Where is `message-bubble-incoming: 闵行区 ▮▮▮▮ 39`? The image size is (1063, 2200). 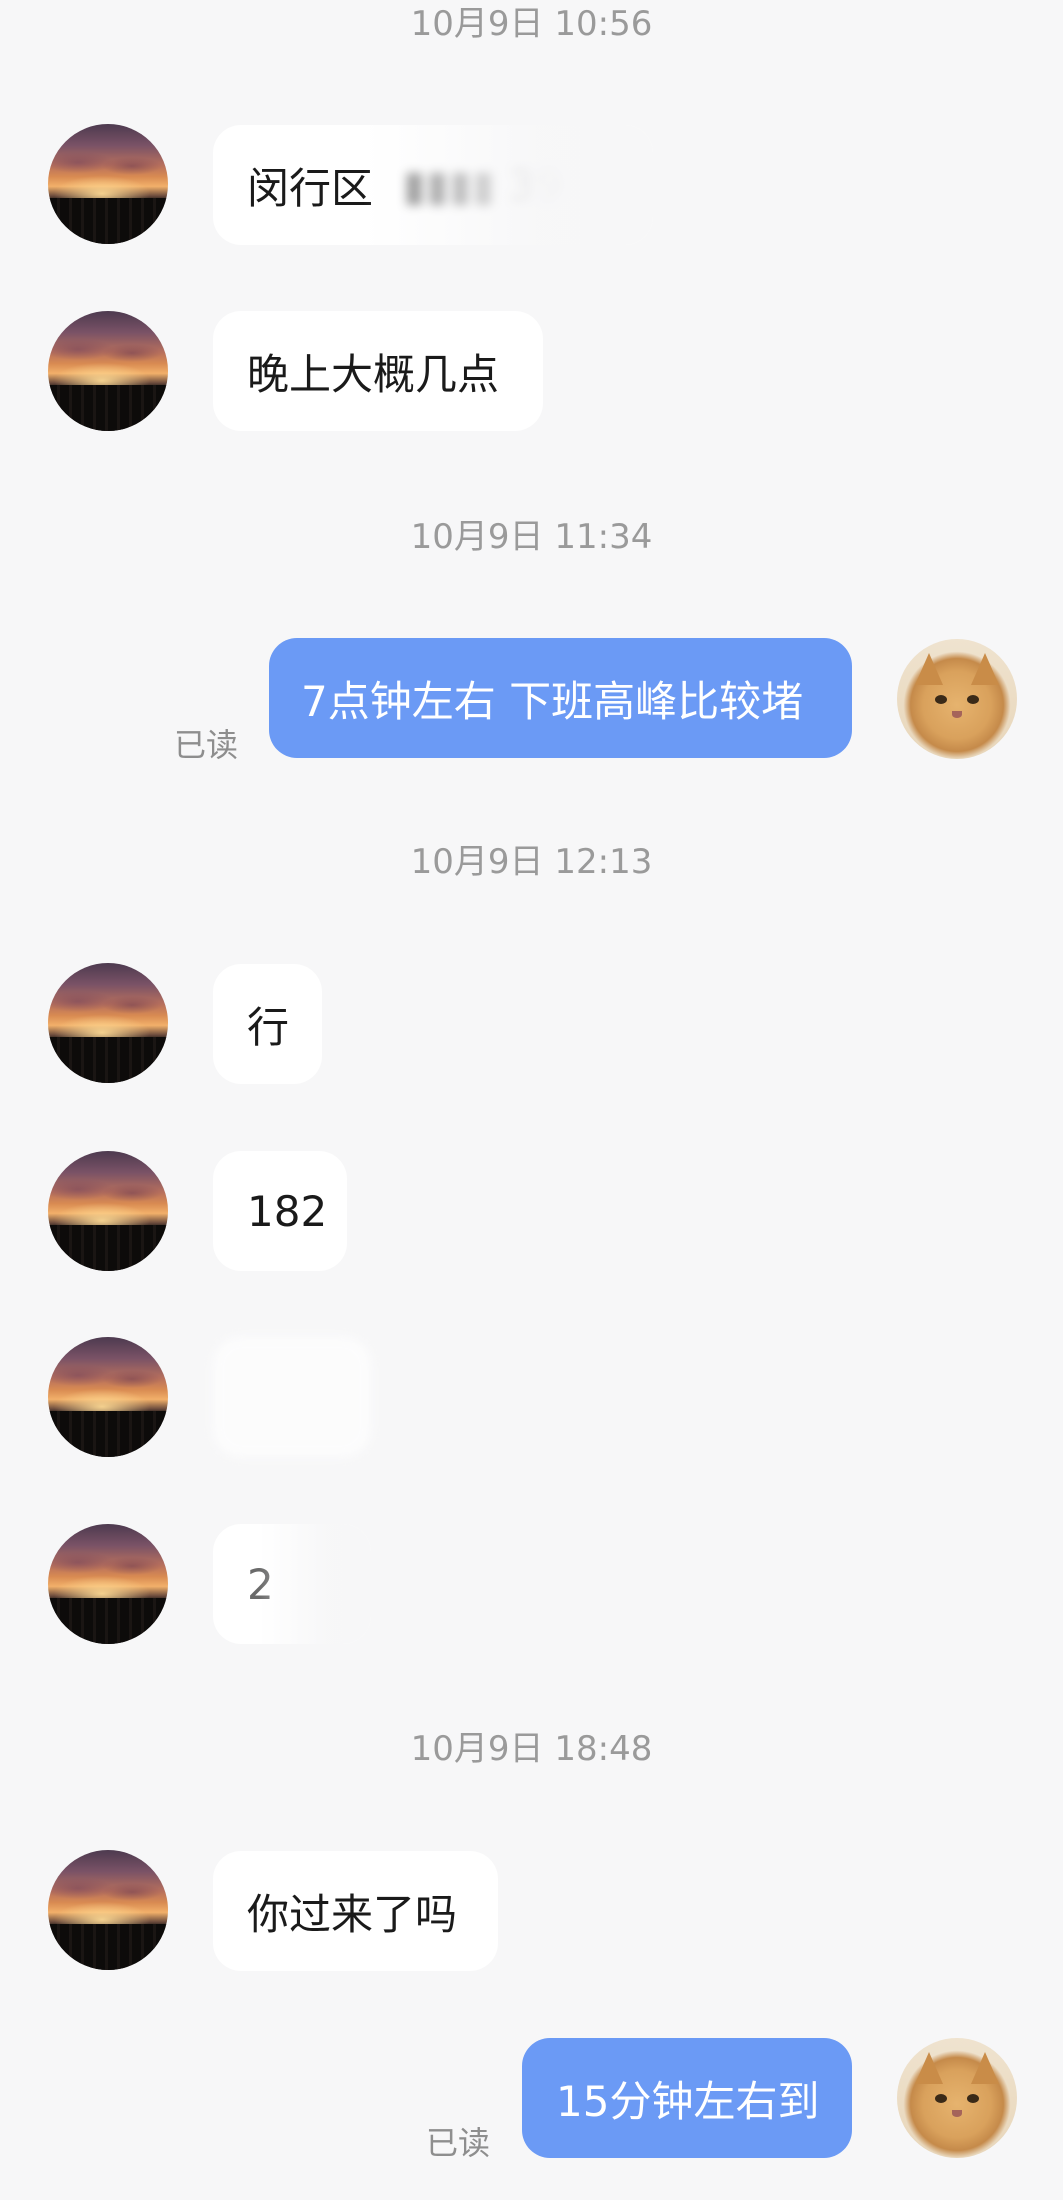 message-bubble-incoming: 闵行区 ▮▮▮▮ 39 is located at coordinates (433, 185).